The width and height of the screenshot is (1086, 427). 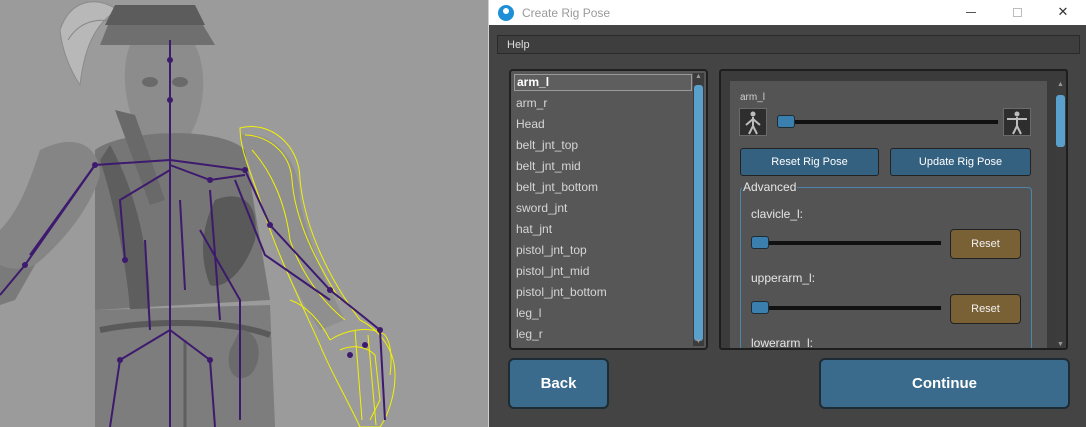 What do you see at coordinates (558, 383) in the screenshot?
I see `back-button: Back` at bounding box center [558, 383].